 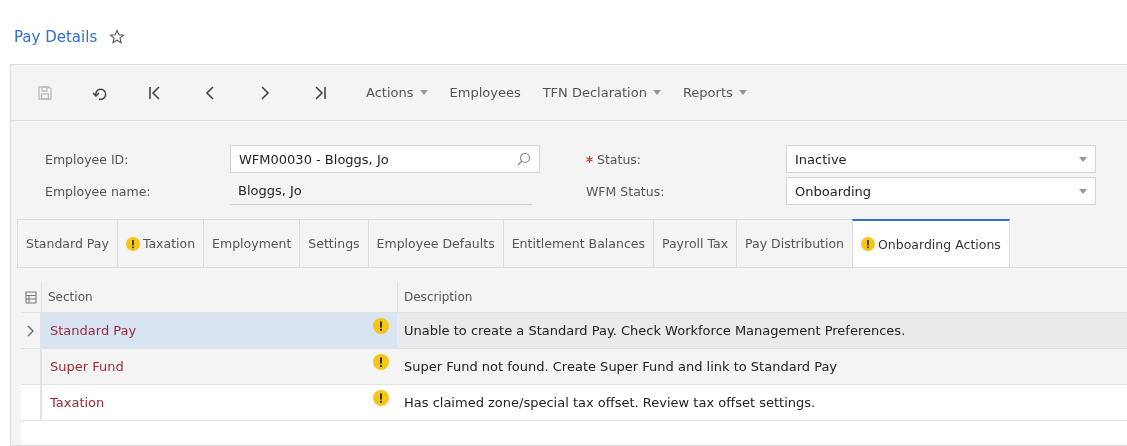 I want to click on tab: Employee Defaults, so click(x=435, y=243).